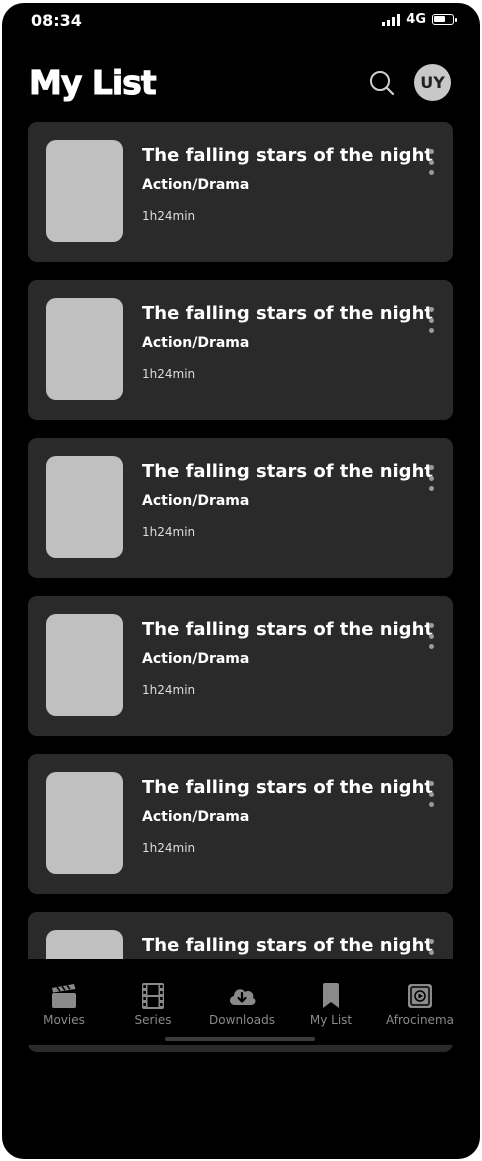 The image size is (482, 1161). Describe the element at coordinates (242, 997) in the screenshot. I see `download-cloud-icon` at that location.